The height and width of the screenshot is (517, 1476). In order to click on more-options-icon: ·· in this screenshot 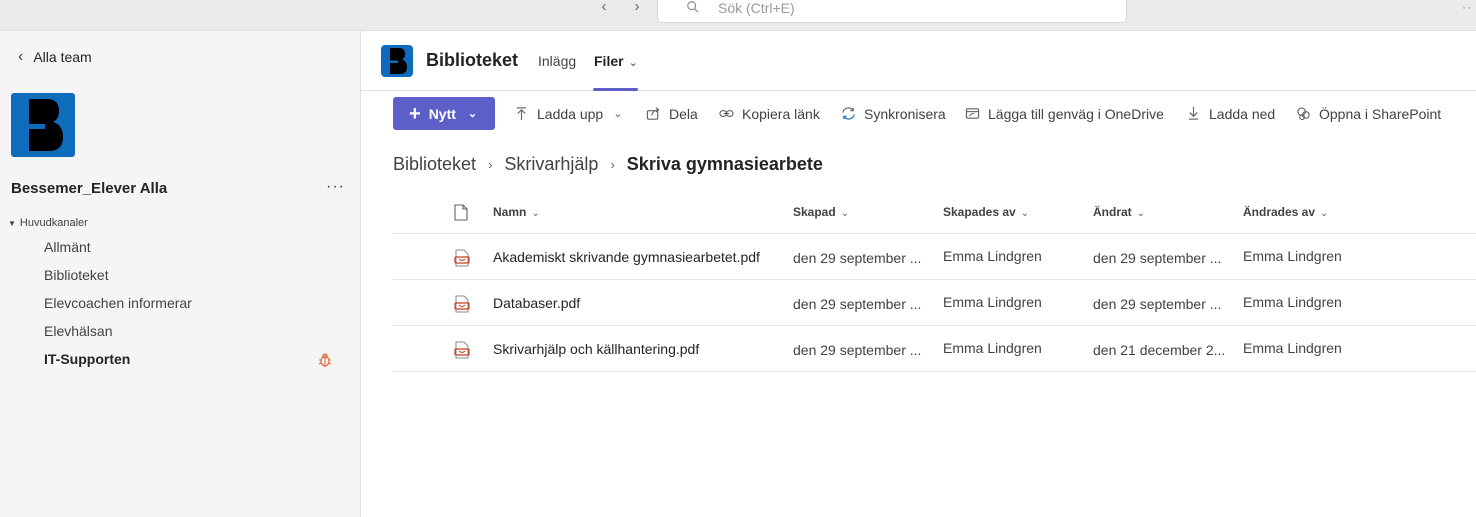, I will do `click(1467, 7)`.